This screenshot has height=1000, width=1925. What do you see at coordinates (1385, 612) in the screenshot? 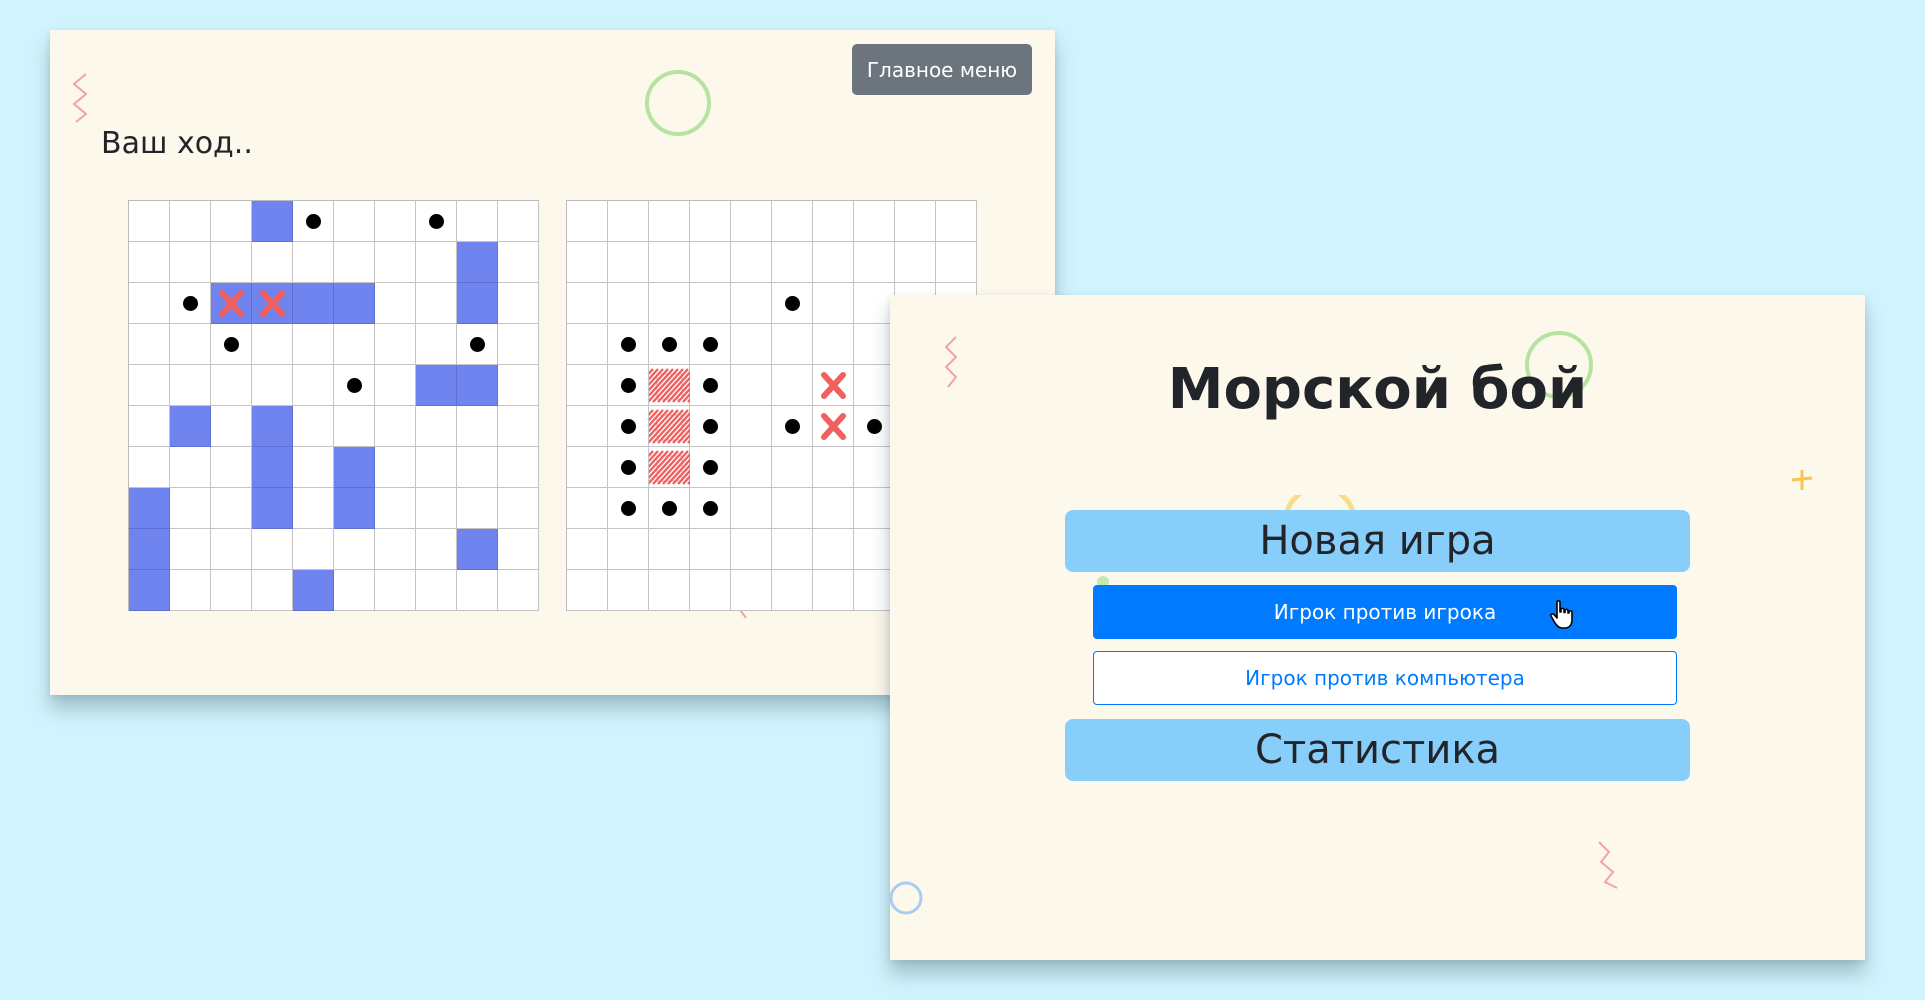
I see `player-vs-player-button: Игрок против игрока` at bounding box center [1385, 612].